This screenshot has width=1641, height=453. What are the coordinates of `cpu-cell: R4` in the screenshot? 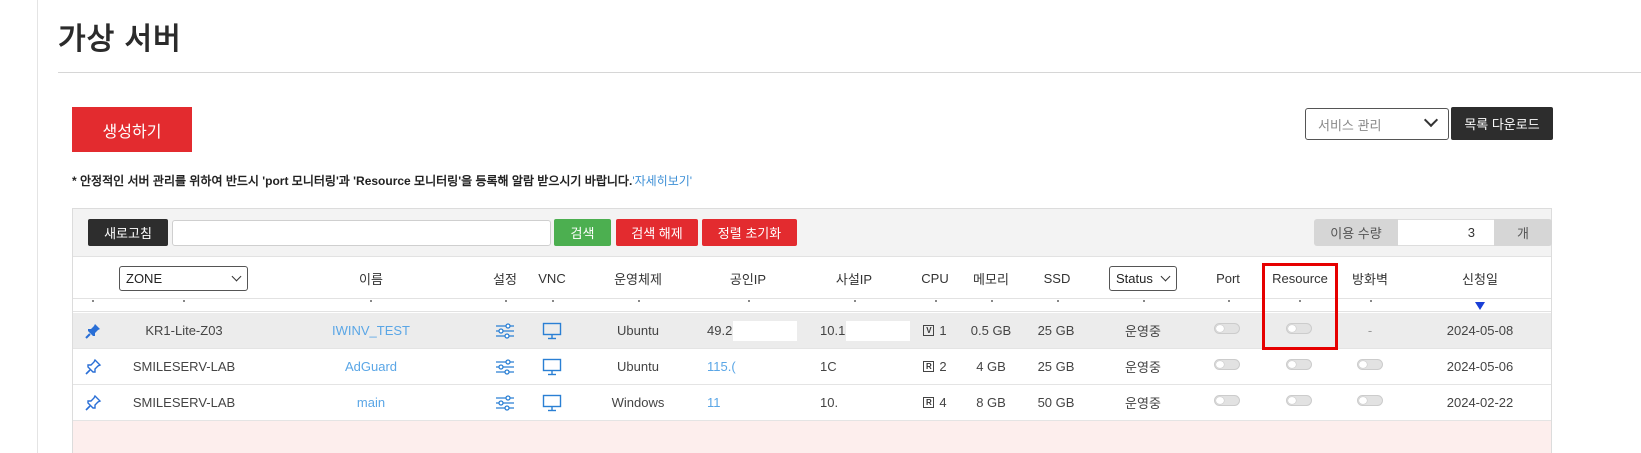 It's located at (935, 402).